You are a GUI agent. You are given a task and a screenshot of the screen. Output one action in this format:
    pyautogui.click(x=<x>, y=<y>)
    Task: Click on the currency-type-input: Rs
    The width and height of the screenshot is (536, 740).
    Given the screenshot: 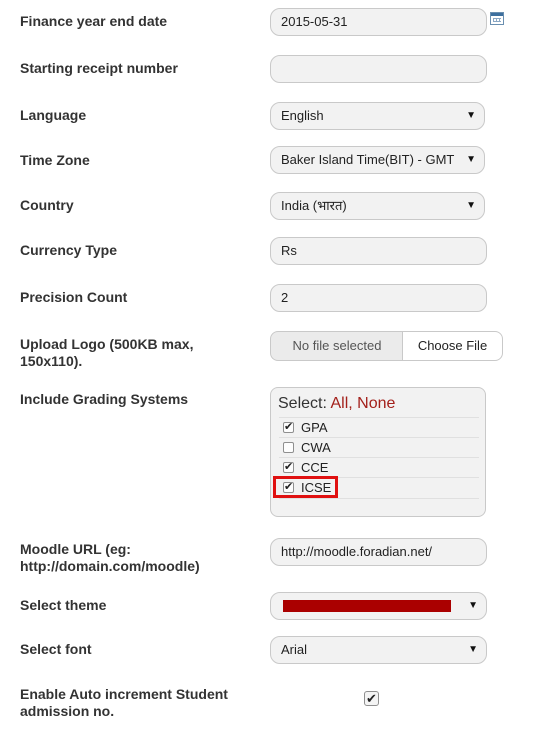 What is the action you would take?
    pyautogui.click(x=378, y=251)
    